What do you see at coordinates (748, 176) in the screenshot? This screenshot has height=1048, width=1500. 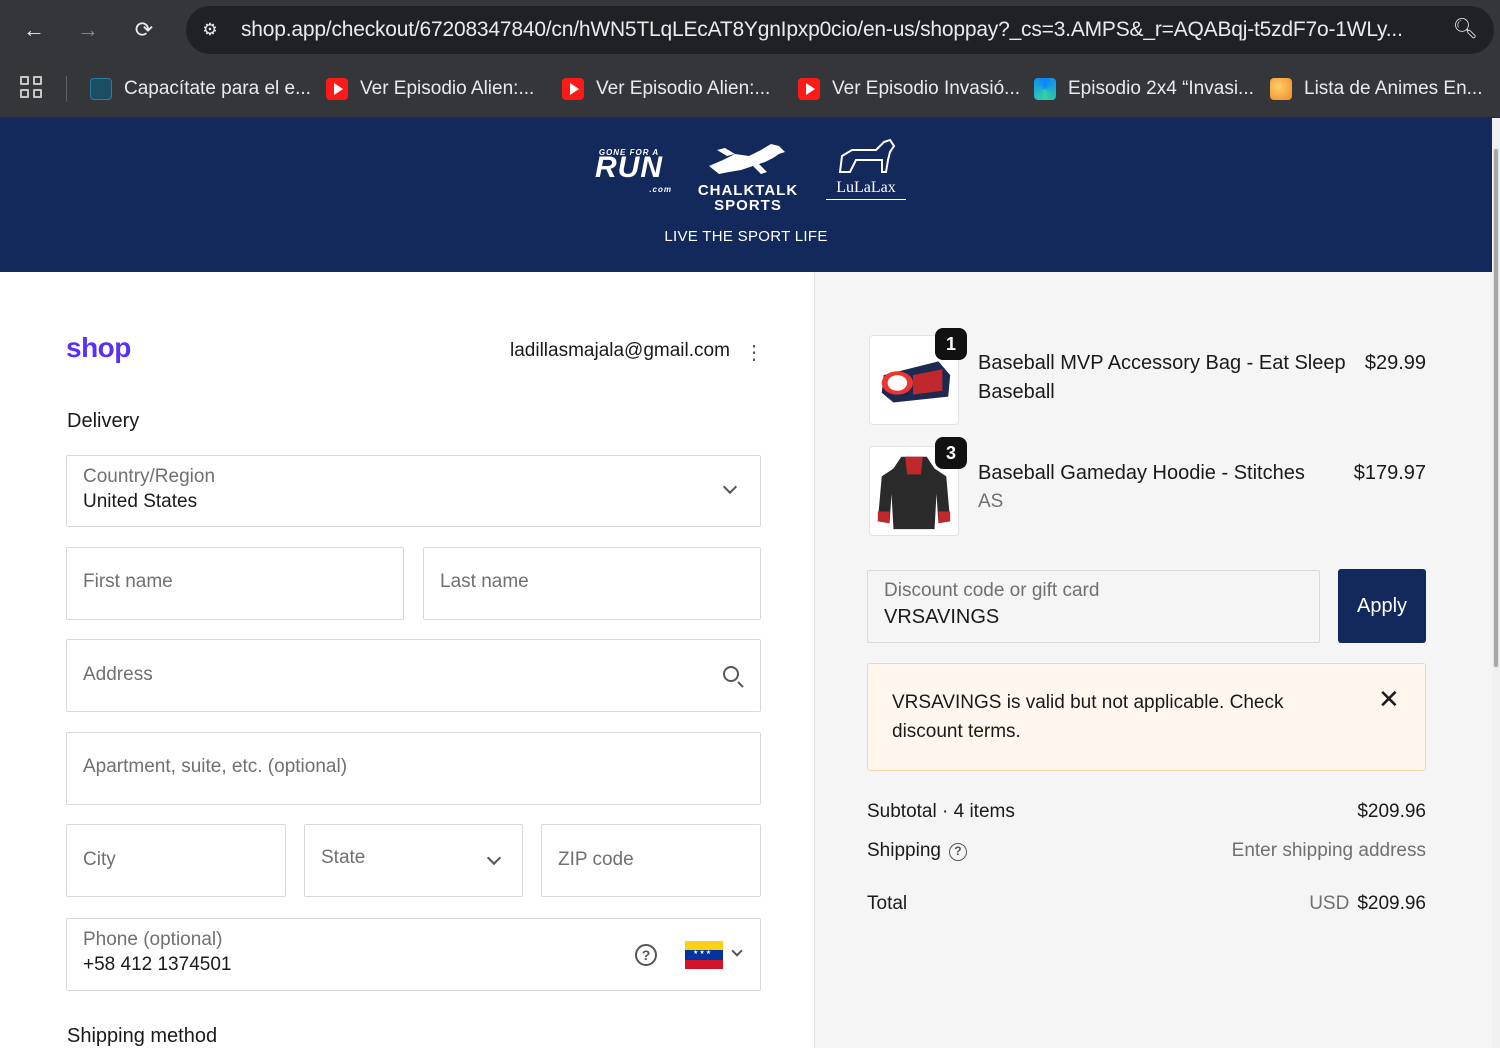 I see `chalktalk-sports-logo: CHALKTALK SPORTS` at bounding box center [748, 176].